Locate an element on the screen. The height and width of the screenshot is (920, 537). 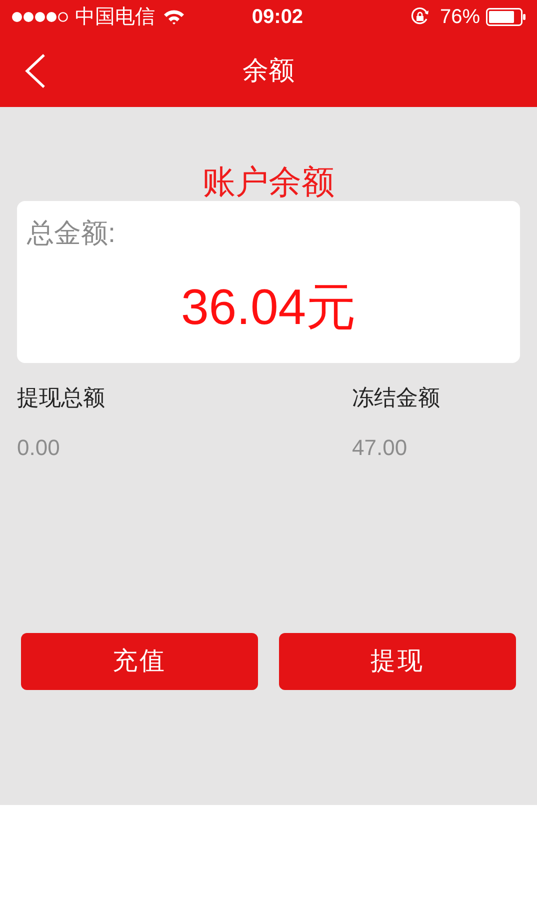
page-title: 余额 is located at coordinates (268, 70).